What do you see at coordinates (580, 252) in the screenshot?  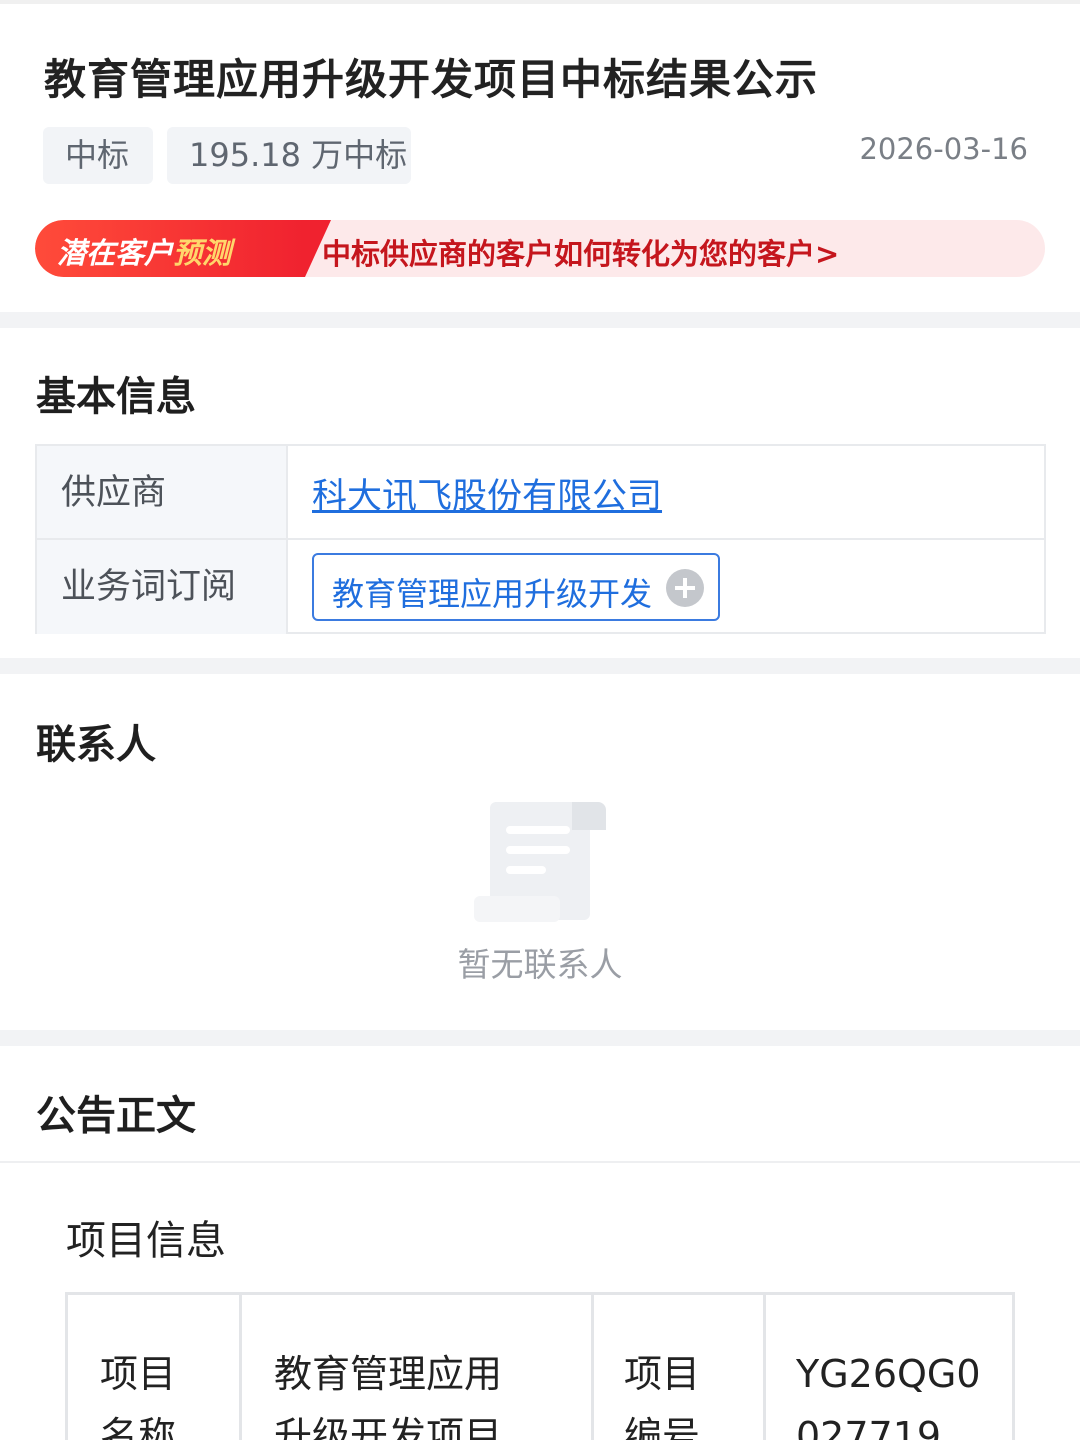 I see `banner-link-text: 中标供应商的客户如何转化为您的客户>` at bounding box center [580, 252].